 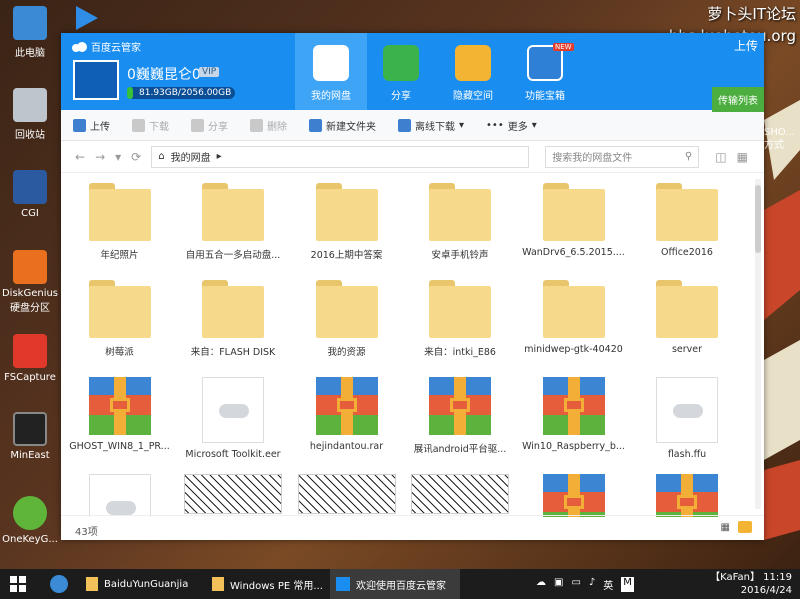 What do you see at coordinates (119, 319) in the screenshot?
I see `folder-item: 树莓派` at bounding box center [119, 319].